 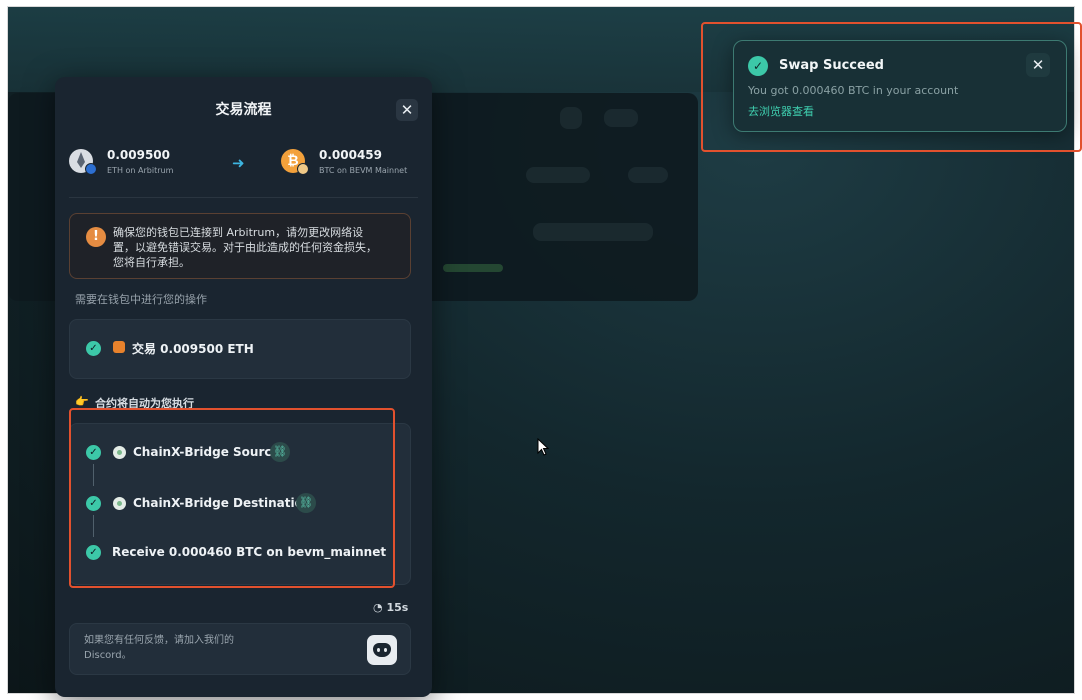 I want to click on modal-title: 交易流程, so click(x=243, y=110).